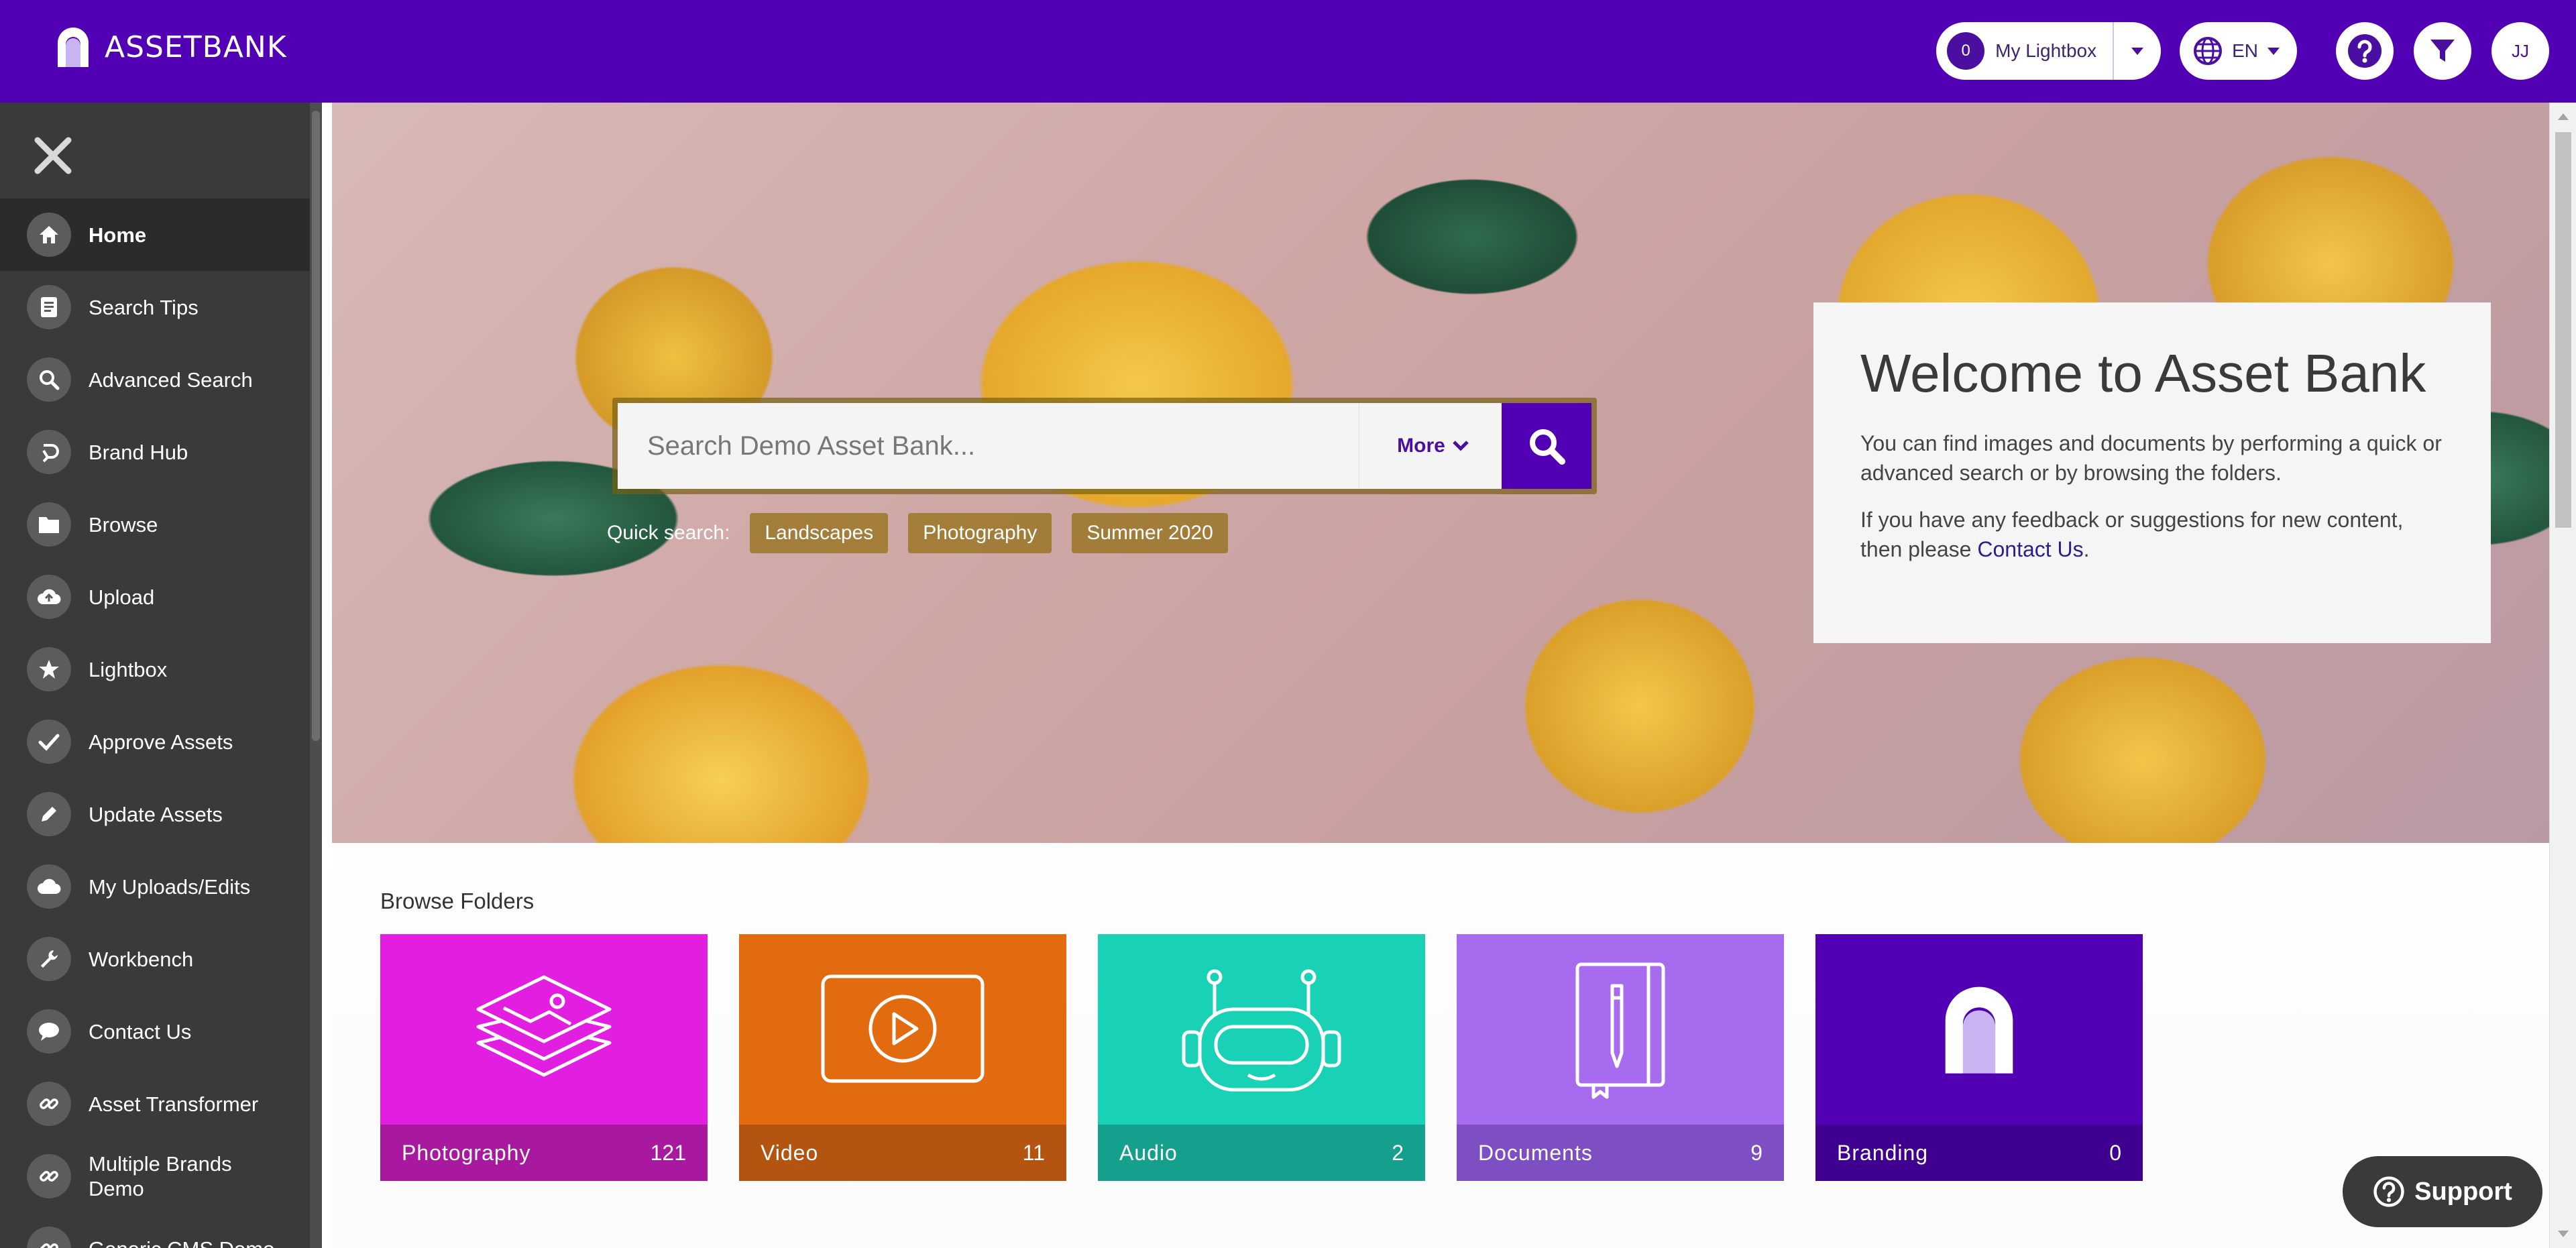 The width and height of the screenshot is (2576, 1248). I want to click on sidebar-scrollbar-thumb, so click(316, 426).